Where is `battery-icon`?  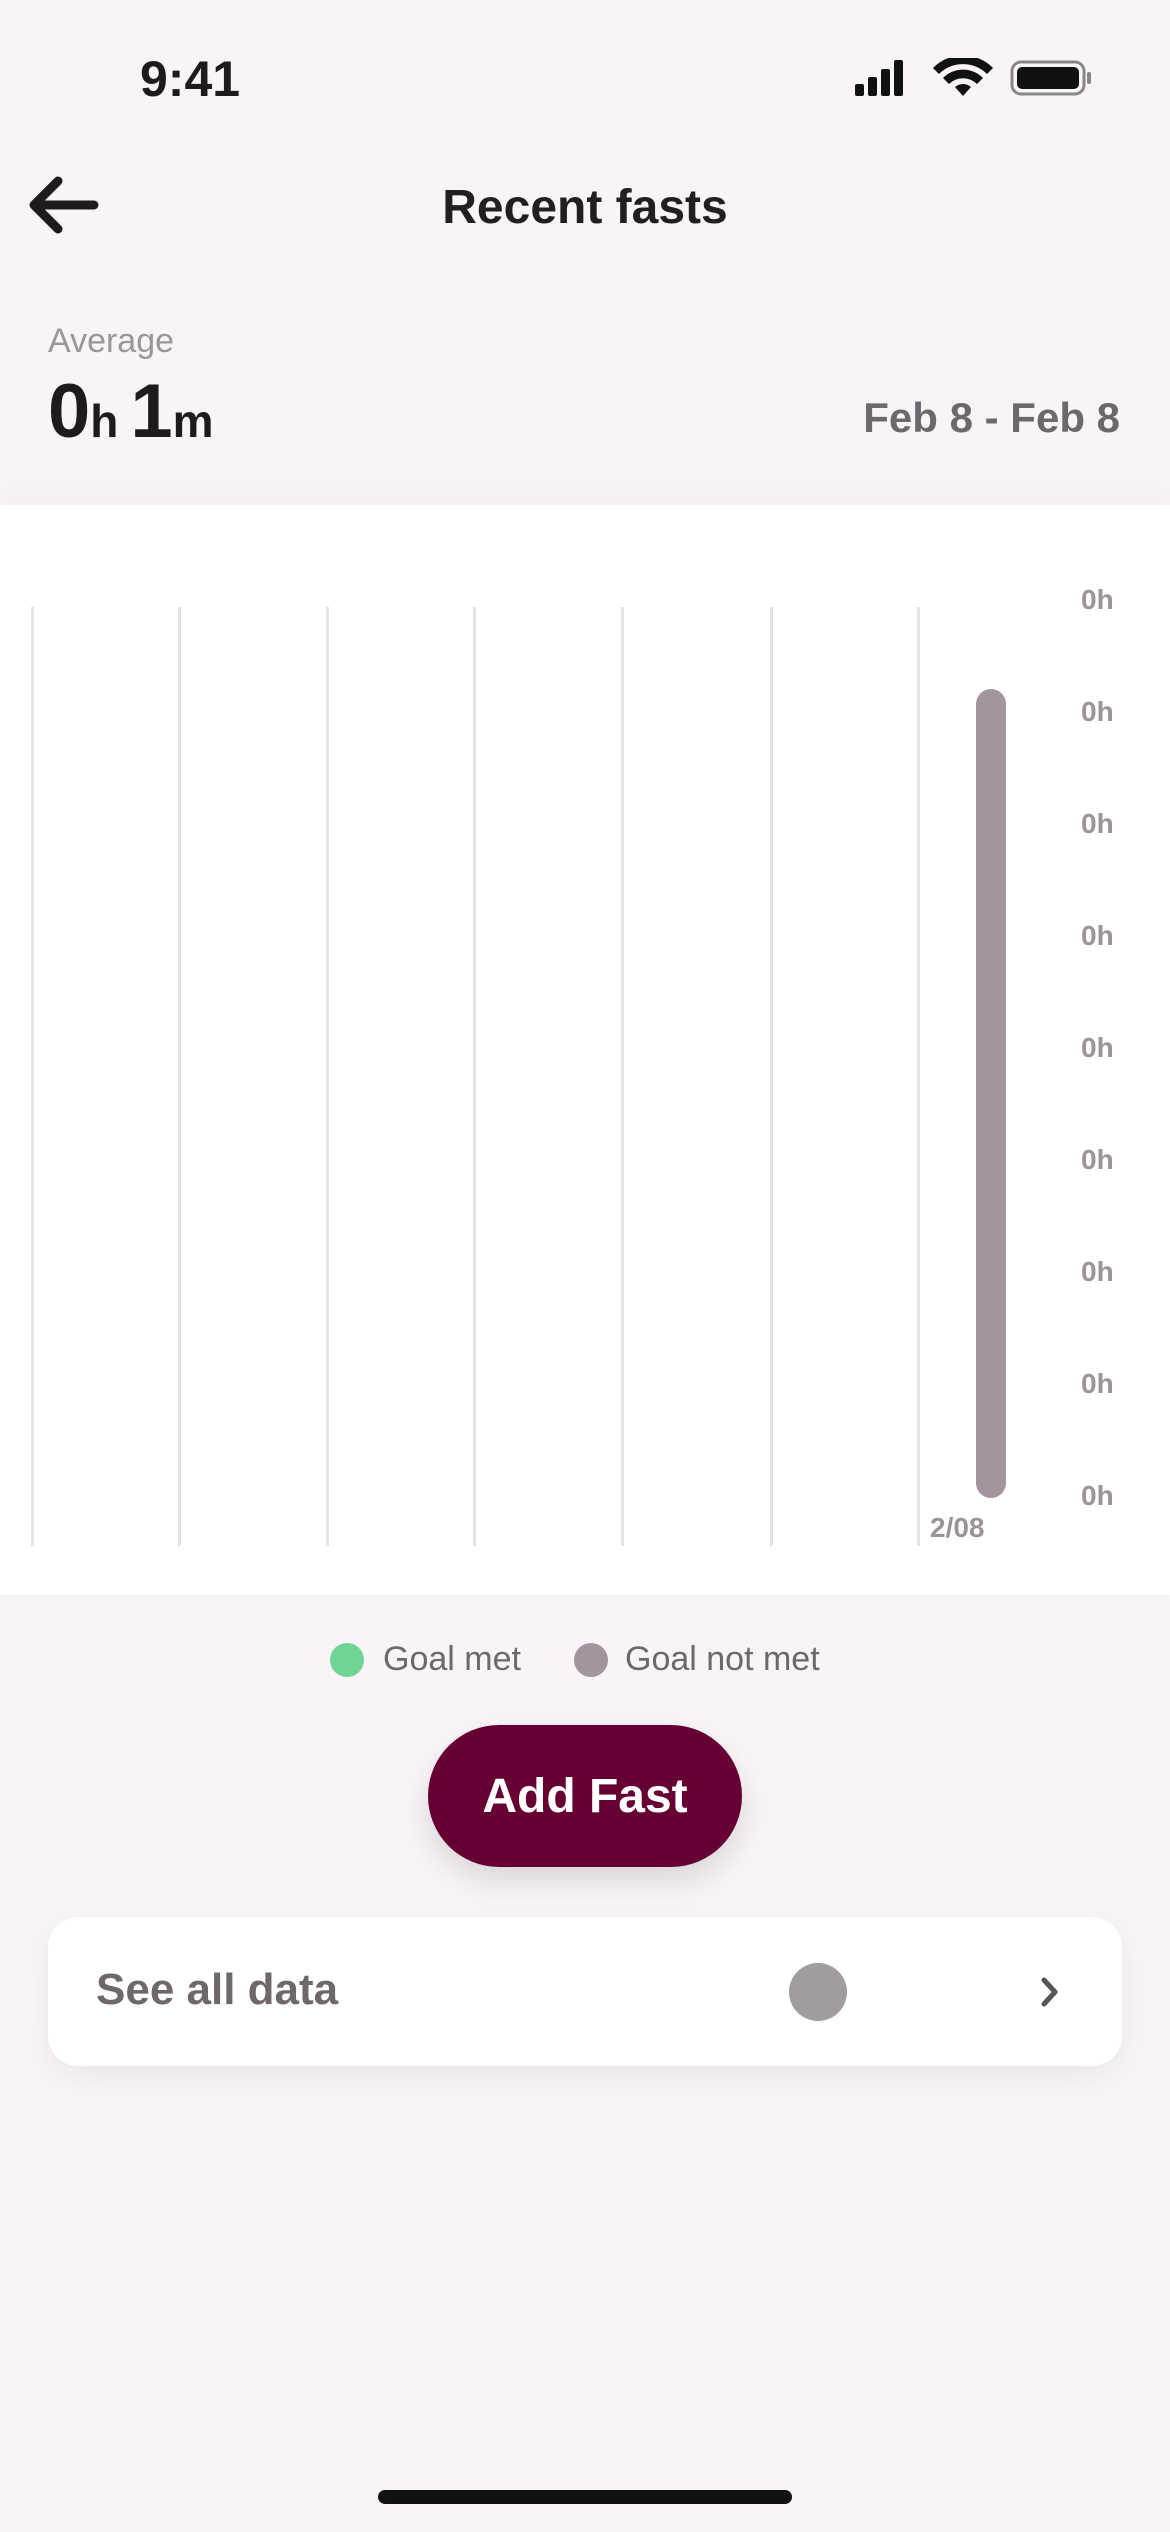 battery-icon is located at coordinates (1050, 78).